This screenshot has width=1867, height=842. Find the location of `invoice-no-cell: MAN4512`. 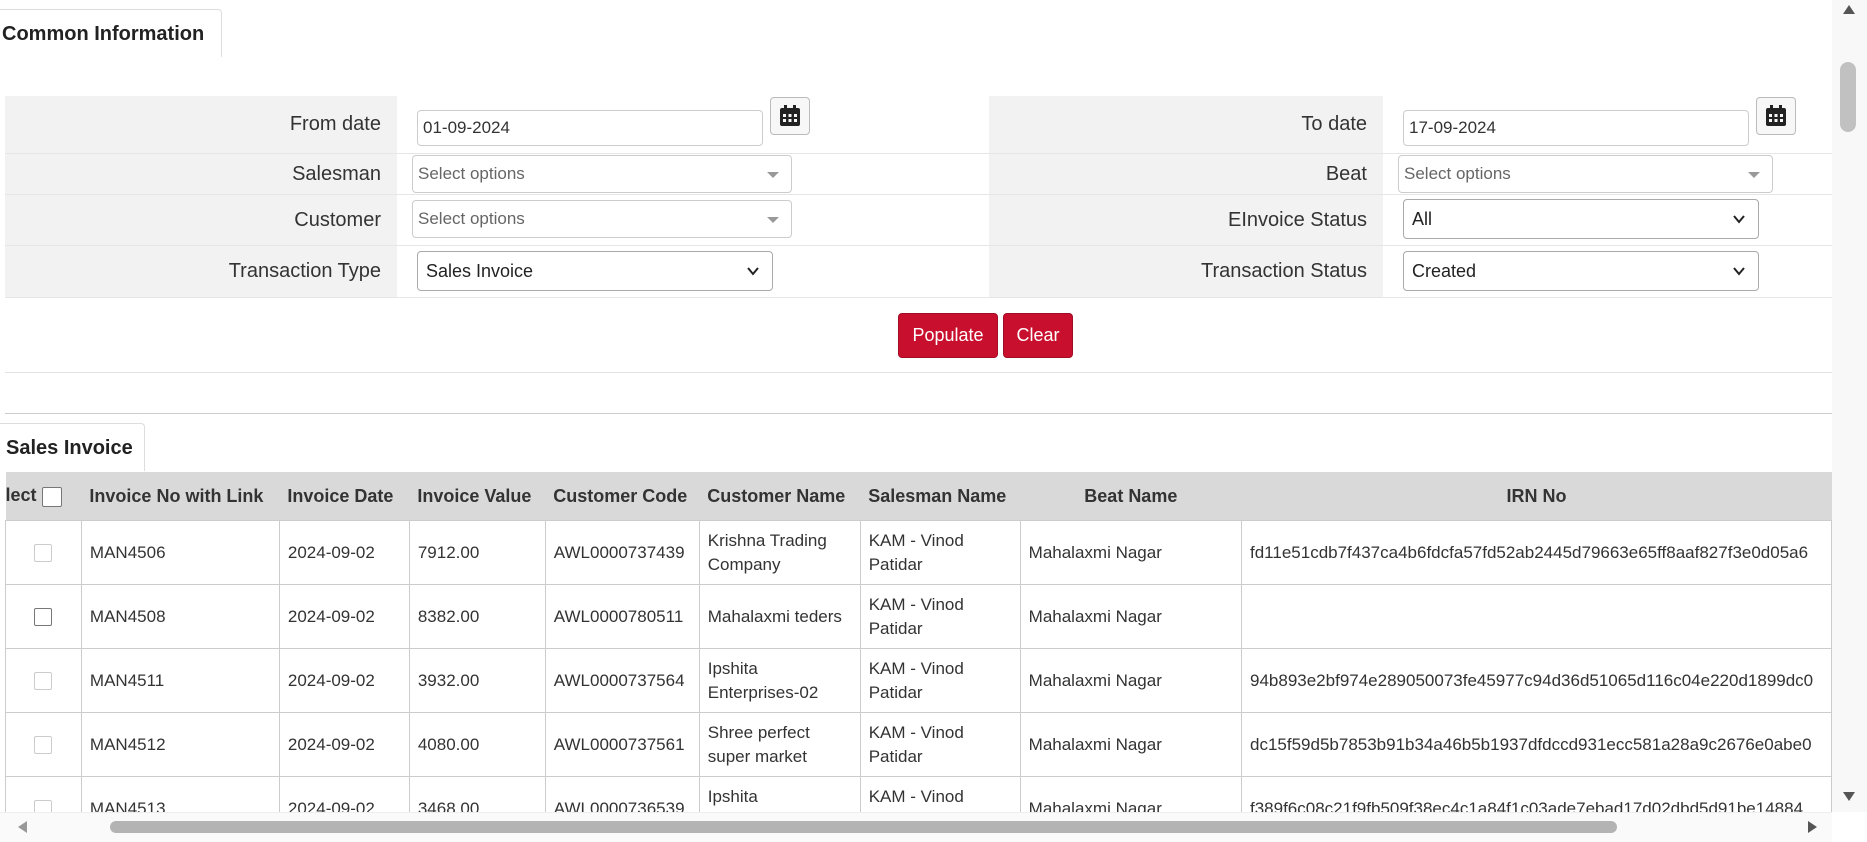

invoice-no-cell: MAN4512 is located at coordinates (180, 744).